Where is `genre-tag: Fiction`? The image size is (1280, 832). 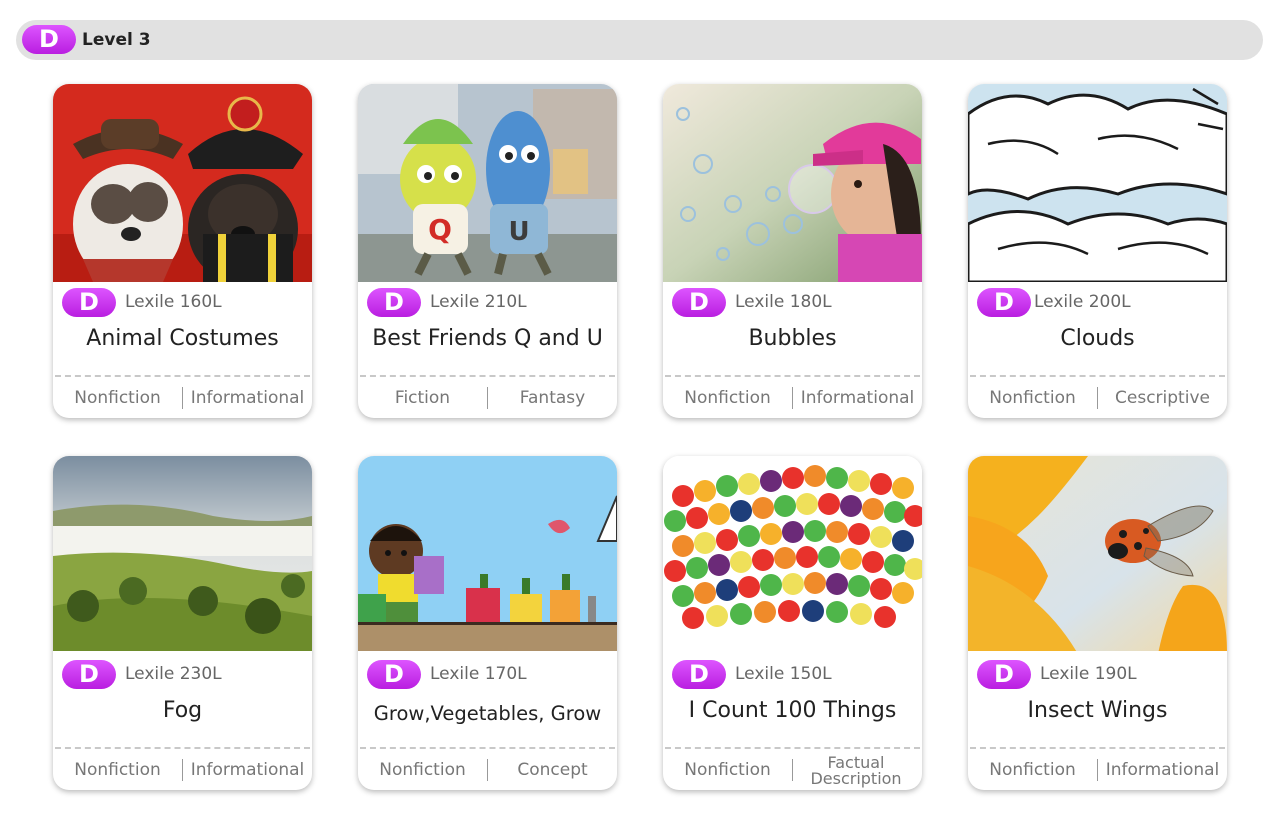
genre-tag: Fiction is located at coordinates (422, 398).